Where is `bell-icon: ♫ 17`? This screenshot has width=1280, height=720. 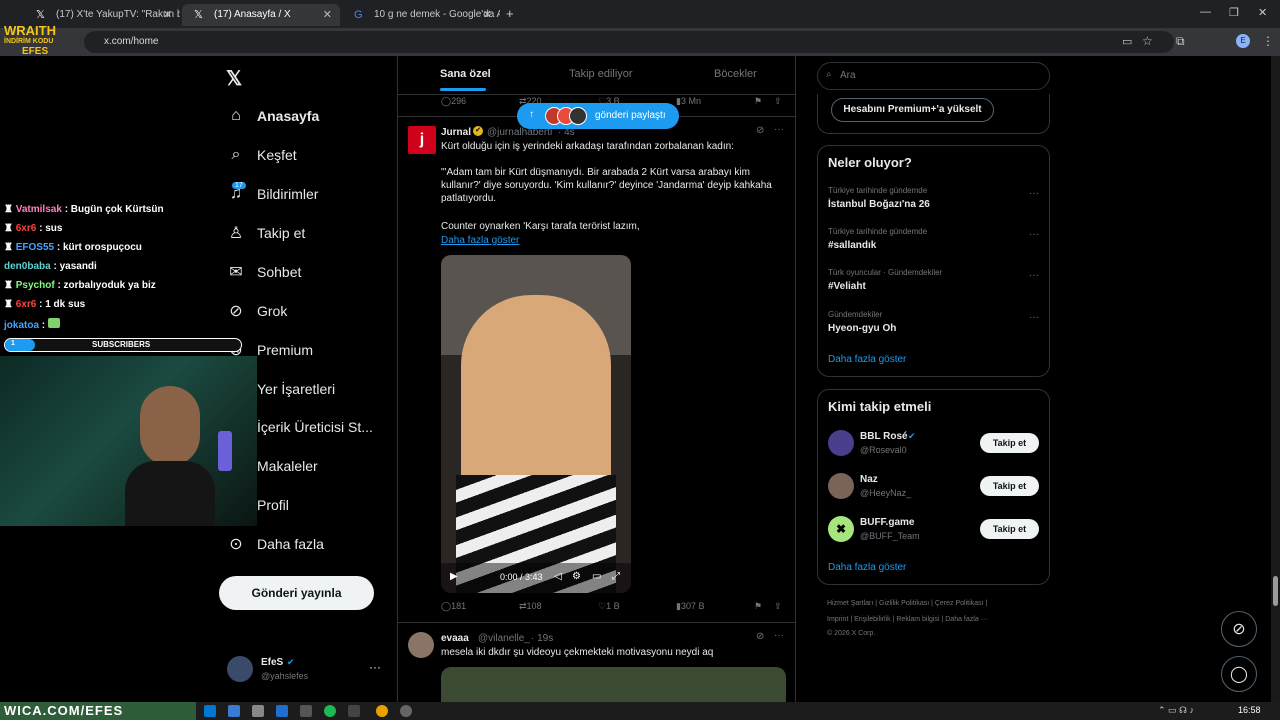
bell-icon: ♫ 17 is located at coordinates (236, 192).